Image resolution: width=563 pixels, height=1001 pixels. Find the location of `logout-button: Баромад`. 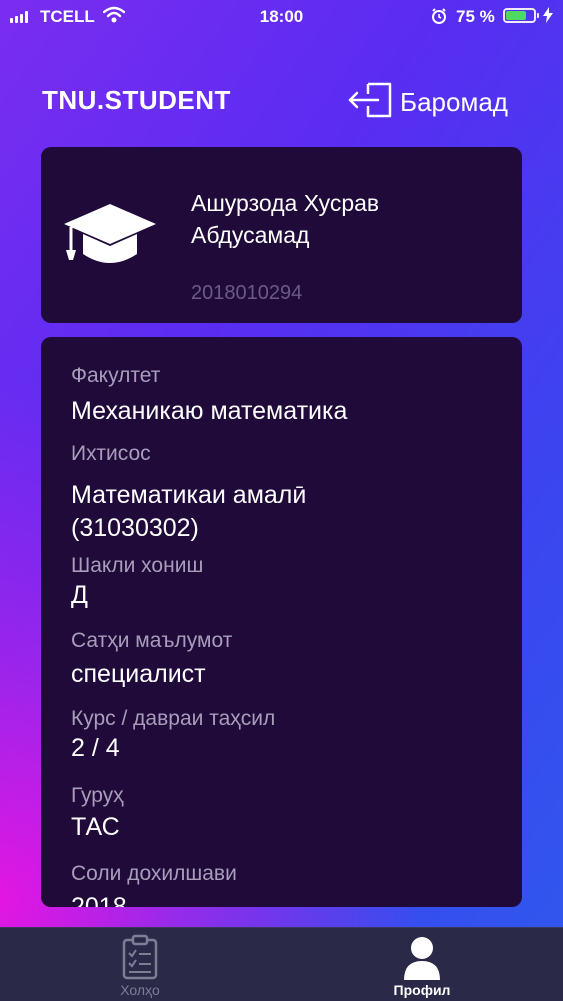

logout-button: Баромад is located at coordinates (427, 102).